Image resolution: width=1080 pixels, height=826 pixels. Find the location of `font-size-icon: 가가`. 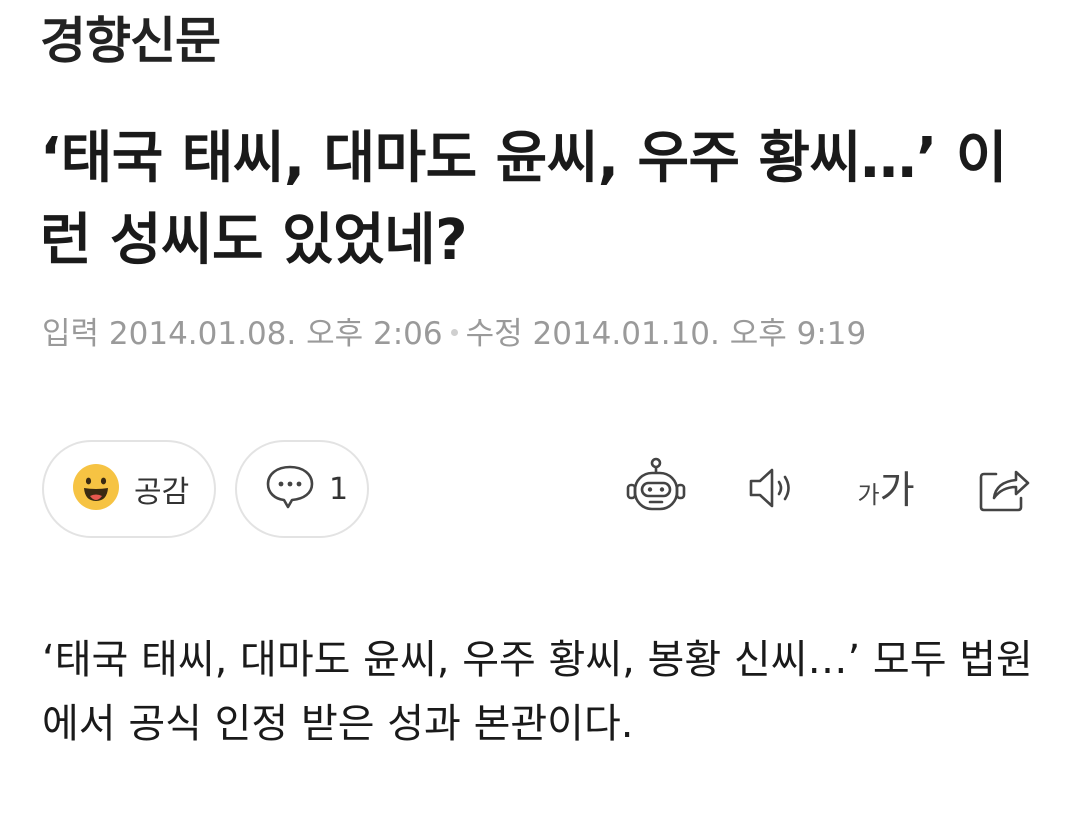

font-size-icon: 가가 is located at coordinates (885, 490).